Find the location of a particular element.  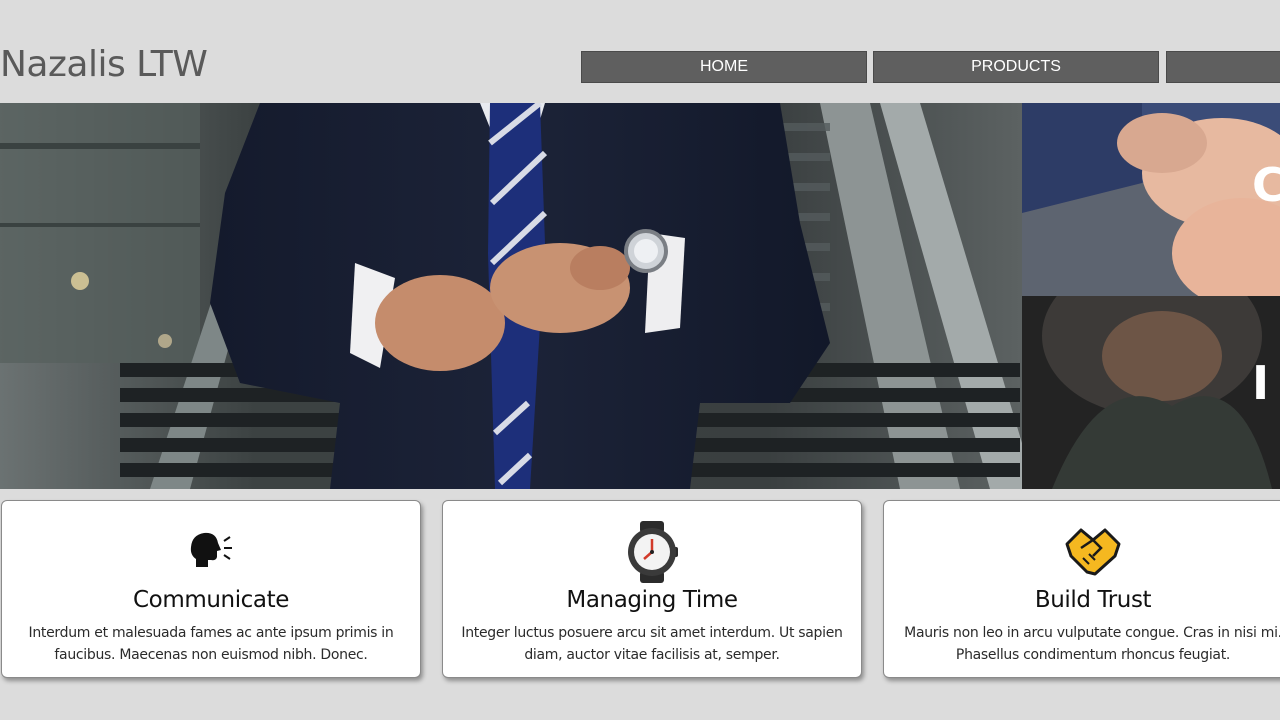

brand-logo-text: Nazalis LTW is located at coordinates (104, 64).